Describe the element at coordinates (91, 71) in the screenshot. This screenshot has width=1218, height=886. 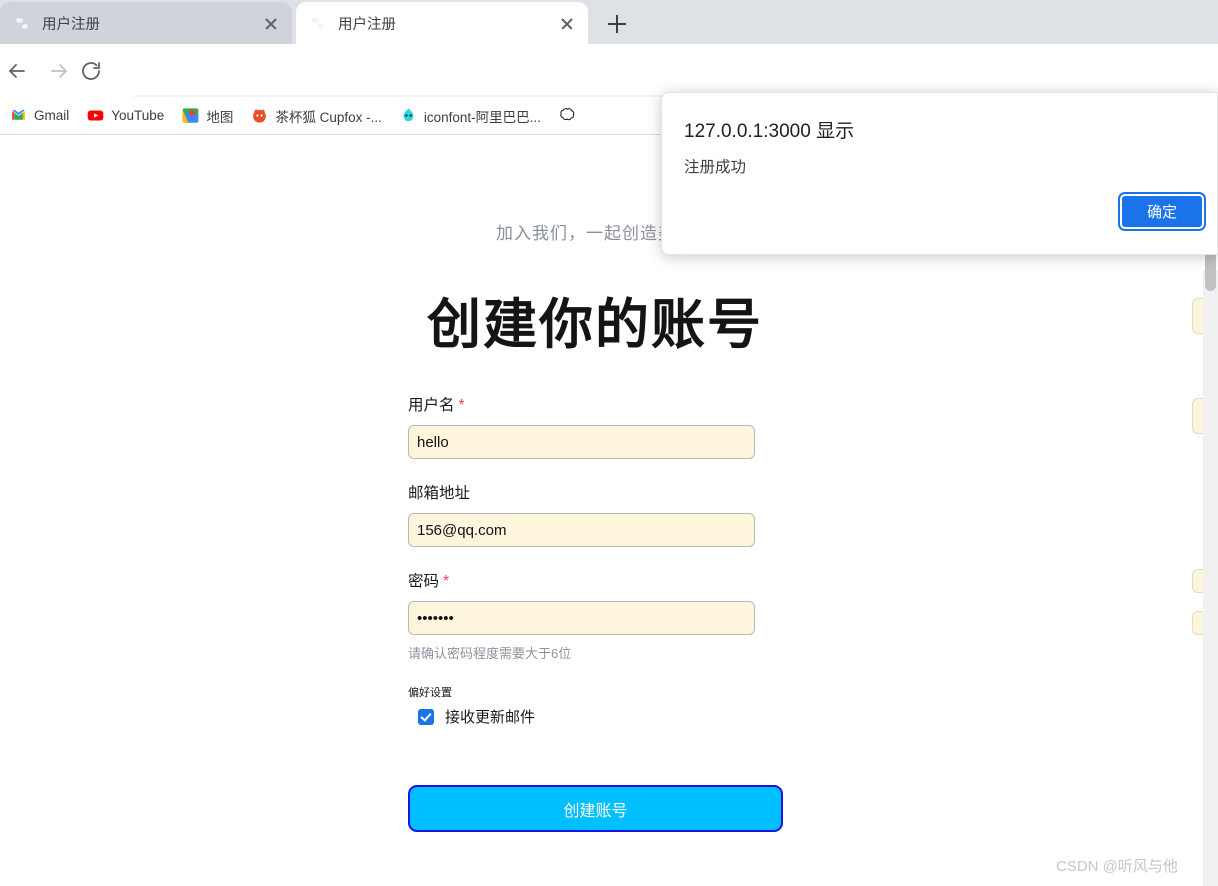
I see `reload-icon` at that location.